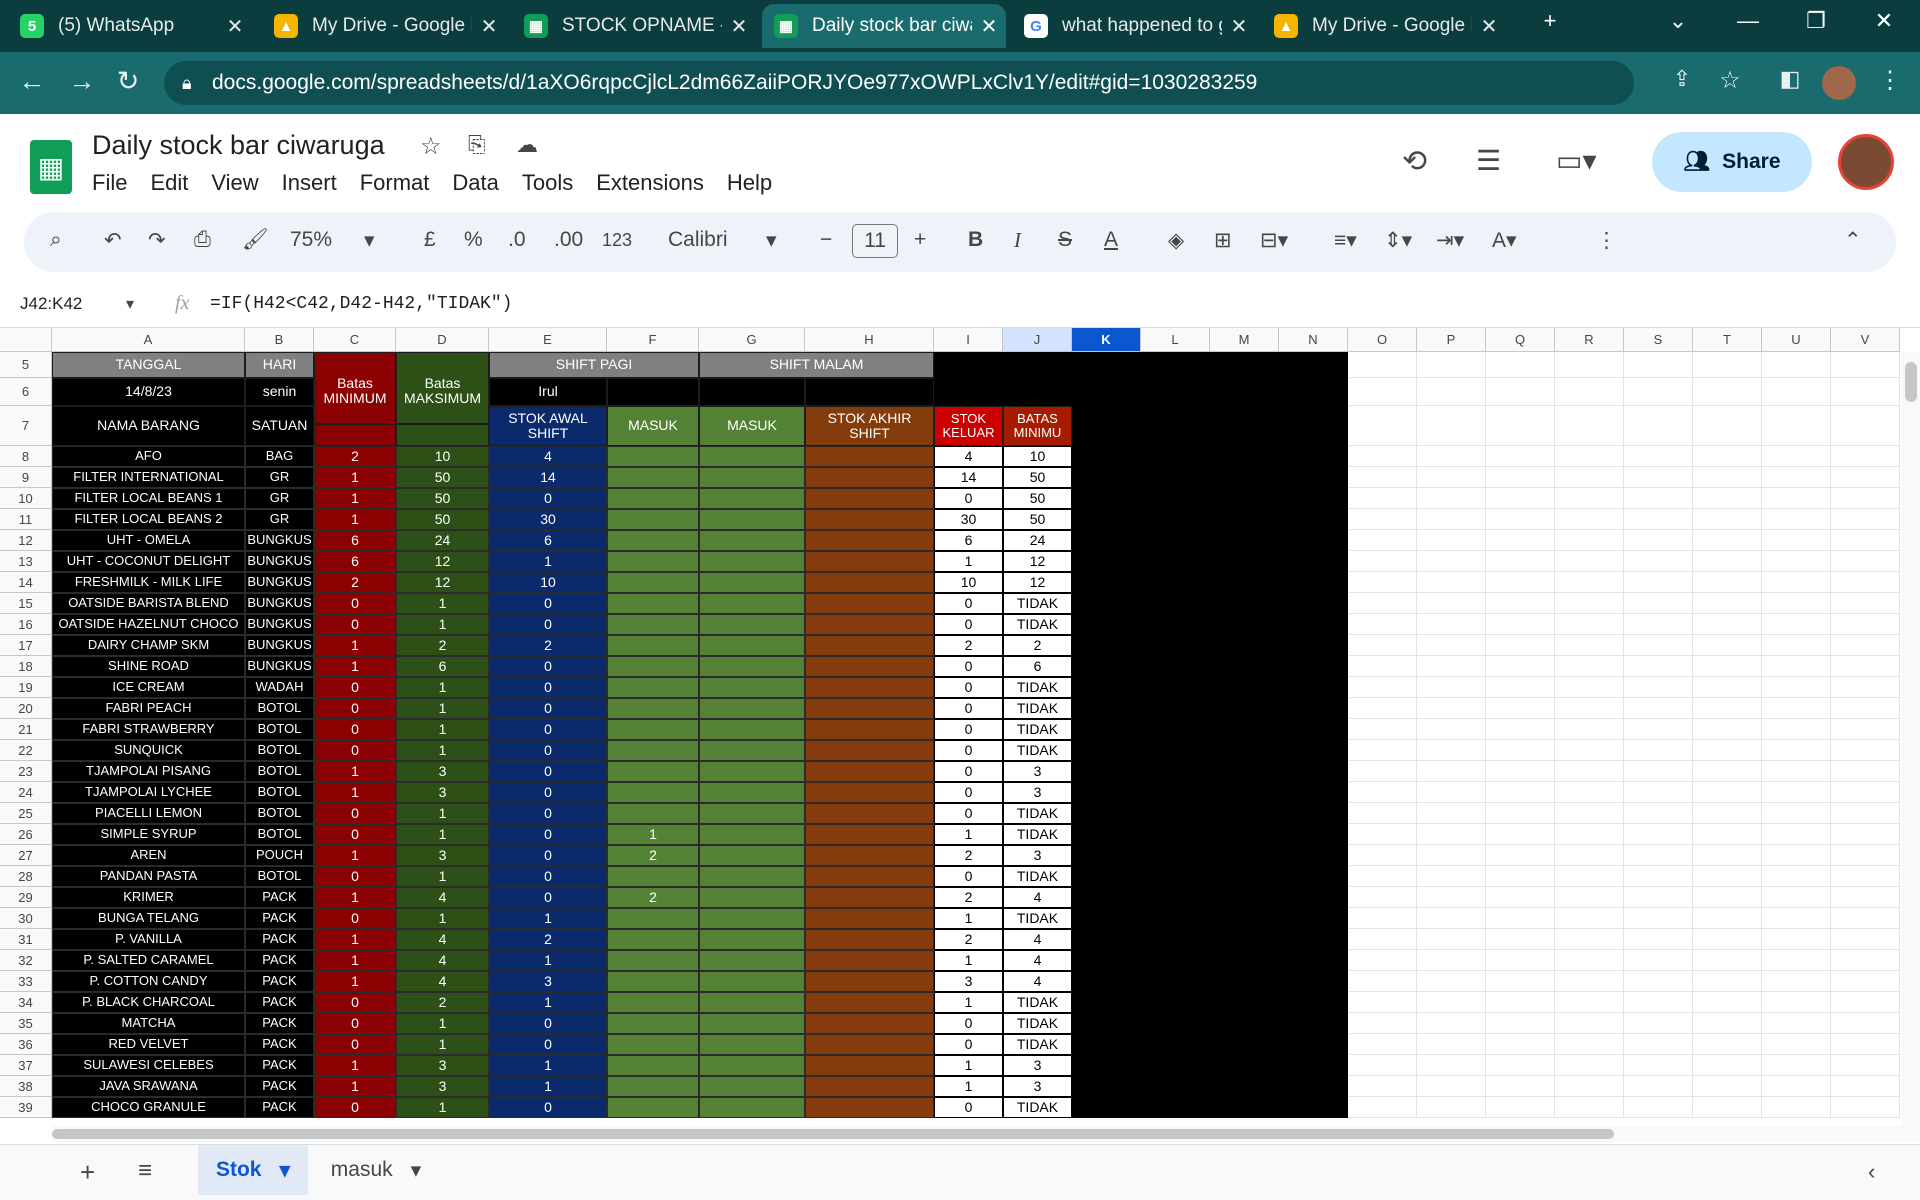  What do you see at coordinates (26, 708) in the screenshot?
I see `row-header: 20` at bounding box center [26, 708].